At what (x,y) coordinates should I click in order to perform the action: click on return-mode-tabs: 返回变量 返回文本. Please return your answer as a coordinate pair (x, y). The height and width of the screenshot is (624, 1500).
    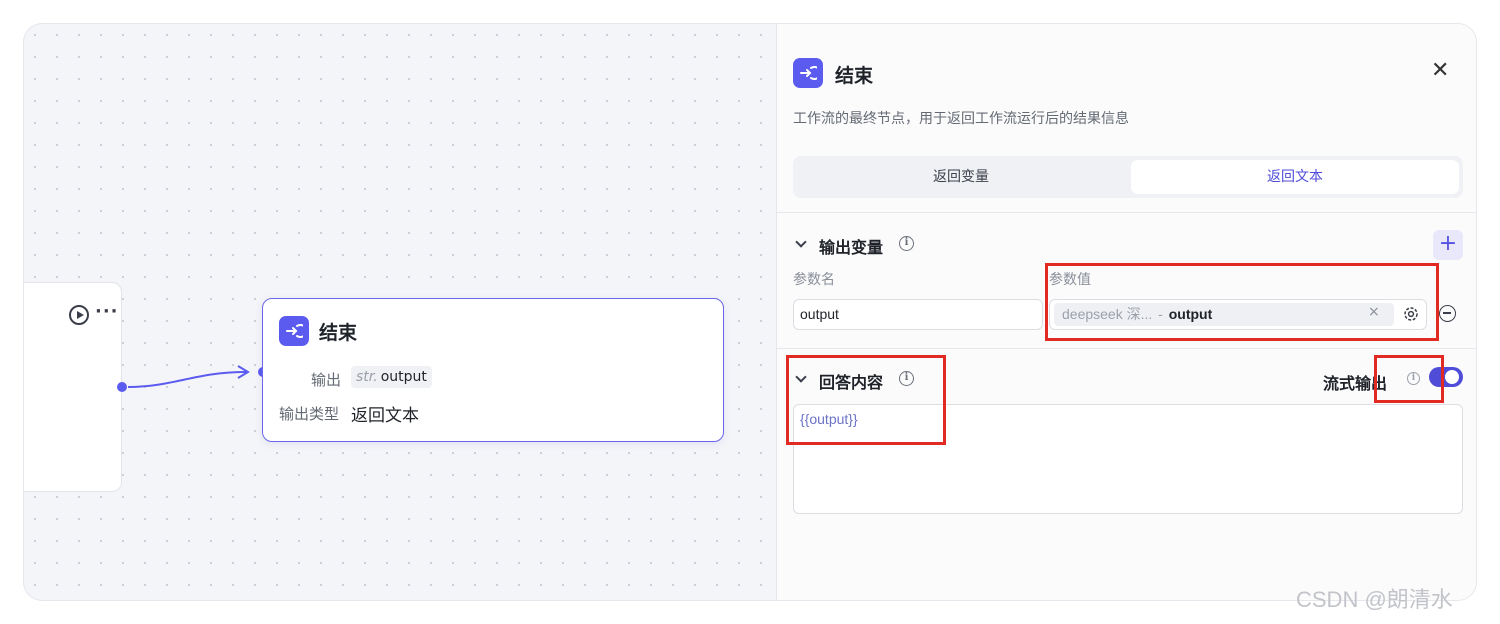
    Looking at the image, I should click on (1128, 177).